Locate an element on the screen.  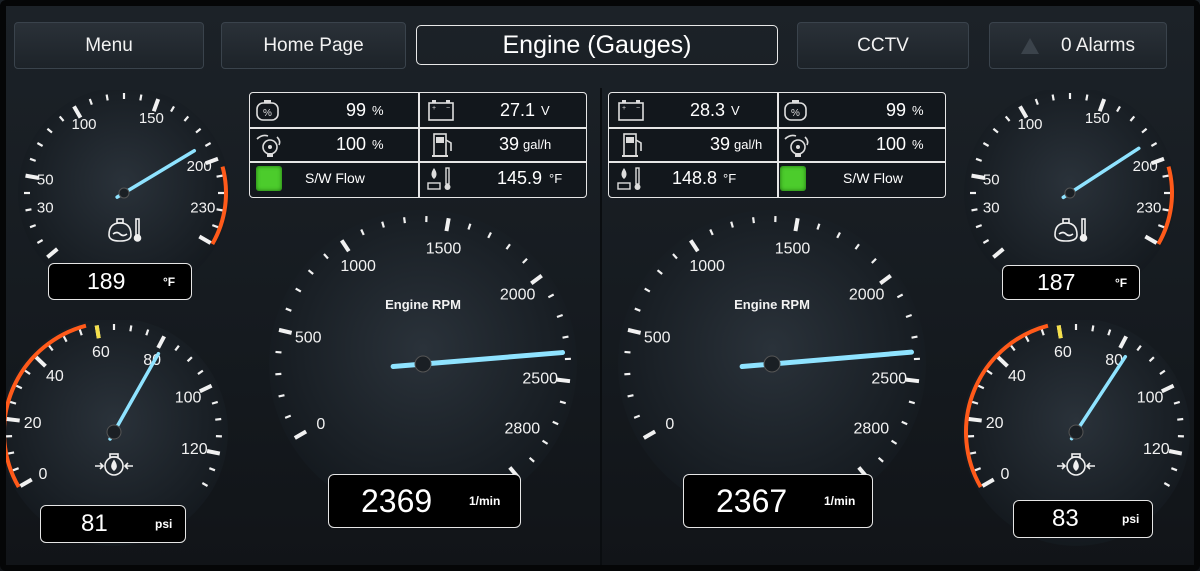
port-battery-cell: + − 27.1 V is located at coordinates (503, 110).